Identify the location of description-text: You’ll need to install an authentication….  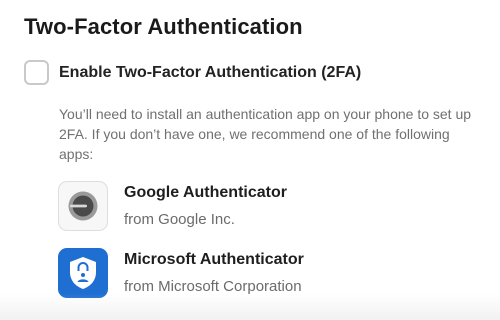
(265, 134).